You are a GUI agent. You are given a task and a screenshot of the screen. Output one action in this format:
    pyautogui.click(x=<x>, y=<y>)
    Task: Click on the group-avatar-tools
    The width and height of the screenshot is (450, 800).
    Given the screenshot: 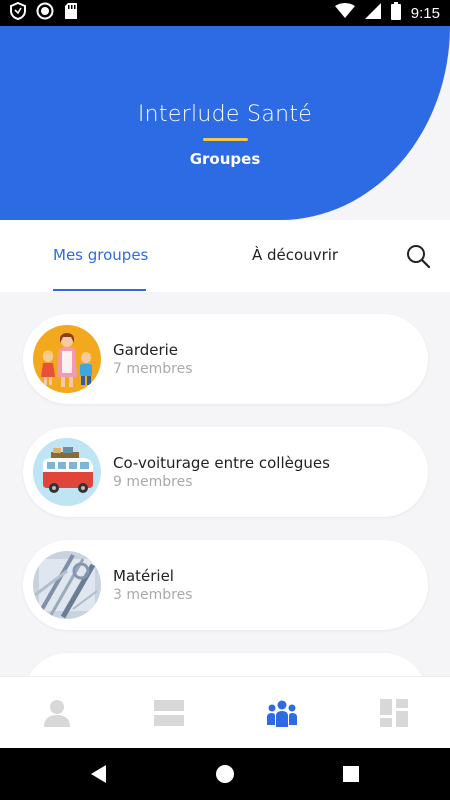 What is the action you would take?
    pyautogui.click(x=67, y=585)
    